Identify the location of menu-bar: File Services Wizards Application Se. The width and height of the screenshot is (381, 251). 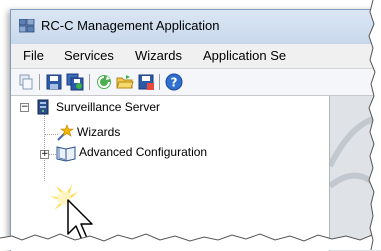
(196, 56).